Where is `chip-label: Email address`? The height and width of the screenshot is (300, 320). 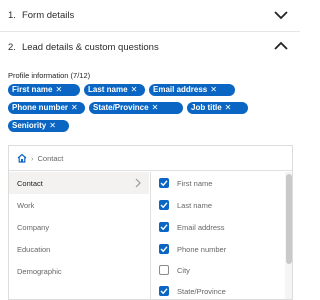
chip-label: Email address is located at coordinates (180, 89).